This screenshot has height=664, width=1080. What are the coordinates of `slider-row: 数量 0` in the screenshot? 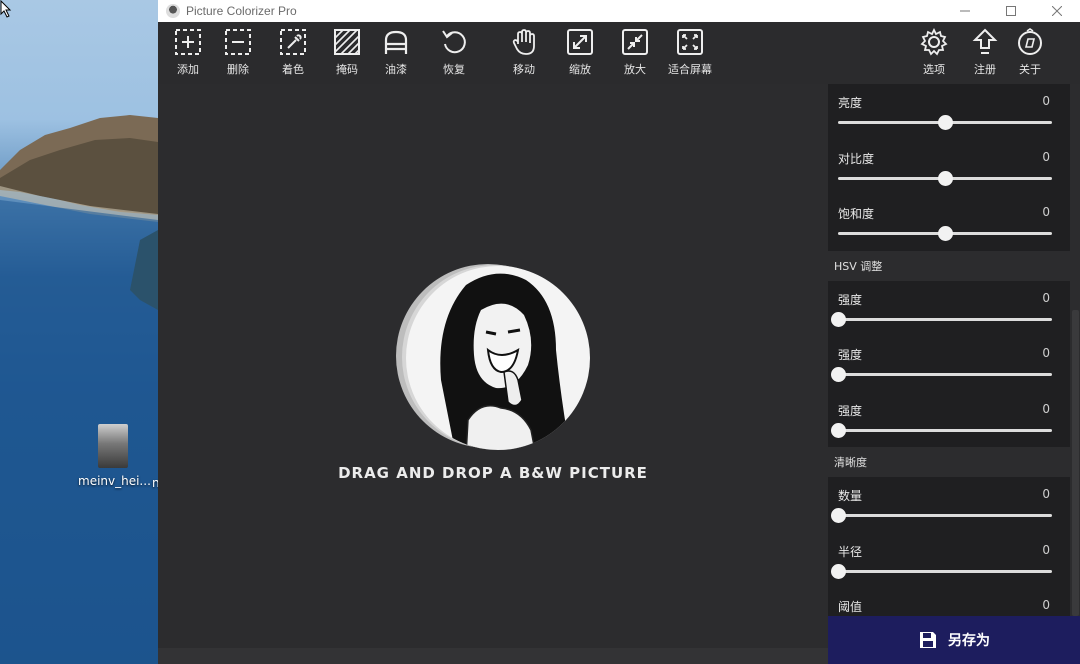 It's located at (949, 505).